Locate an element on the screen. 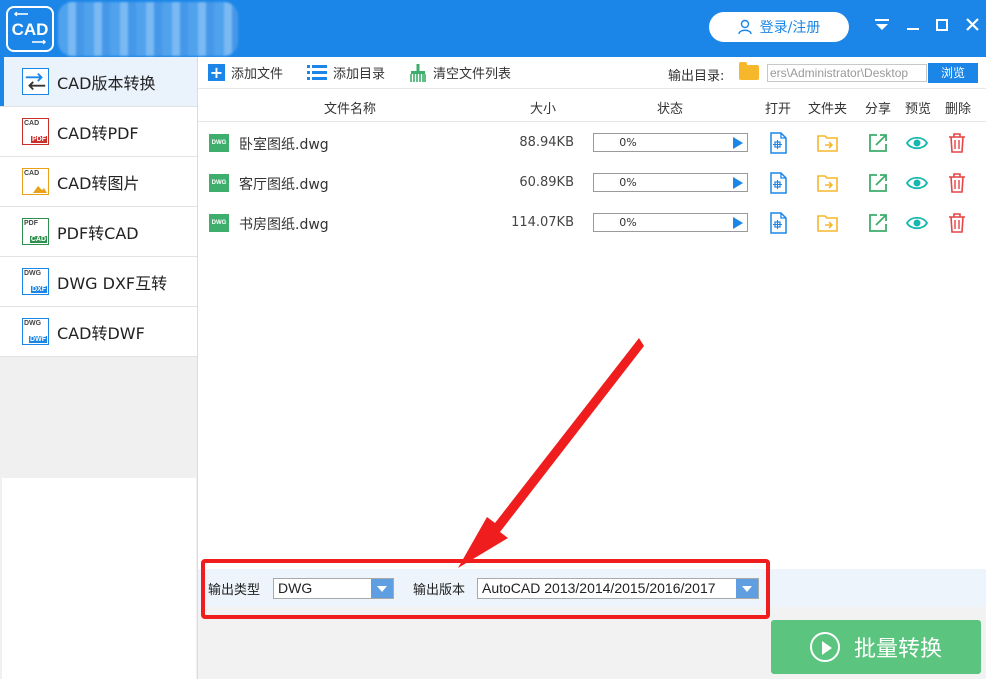  plus-icon: + is located at coordinates (216, 72).